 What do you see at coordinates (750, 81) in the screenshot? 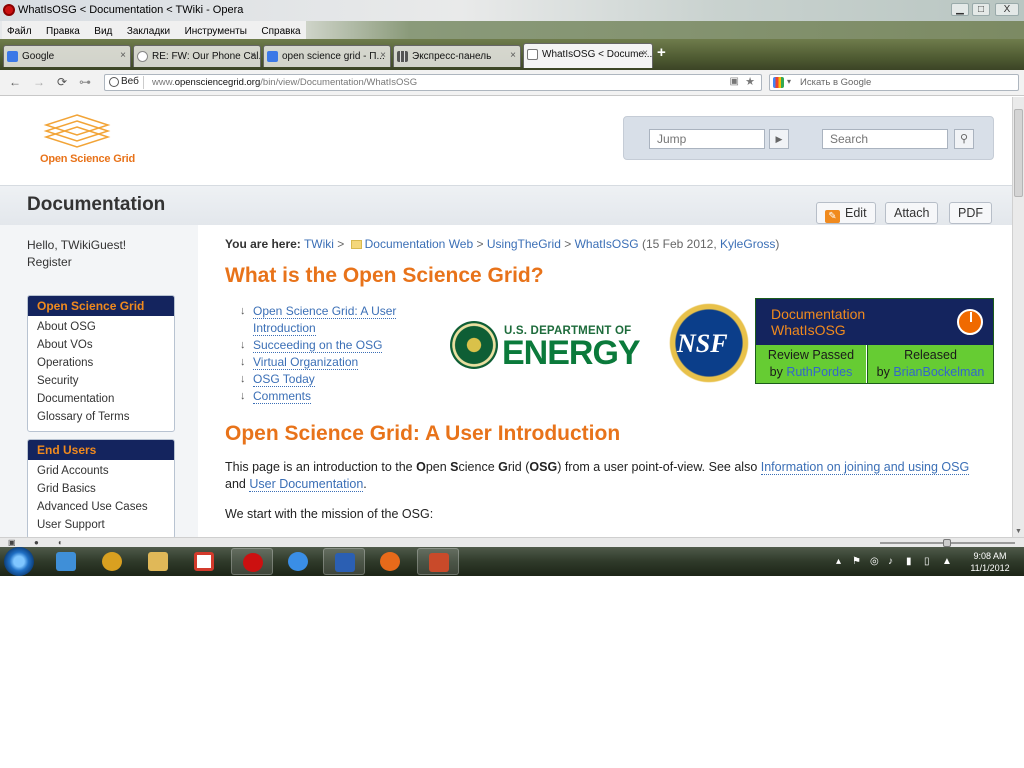
I see `bookmark-star-icon: ★` at bounding box center [750, 81].